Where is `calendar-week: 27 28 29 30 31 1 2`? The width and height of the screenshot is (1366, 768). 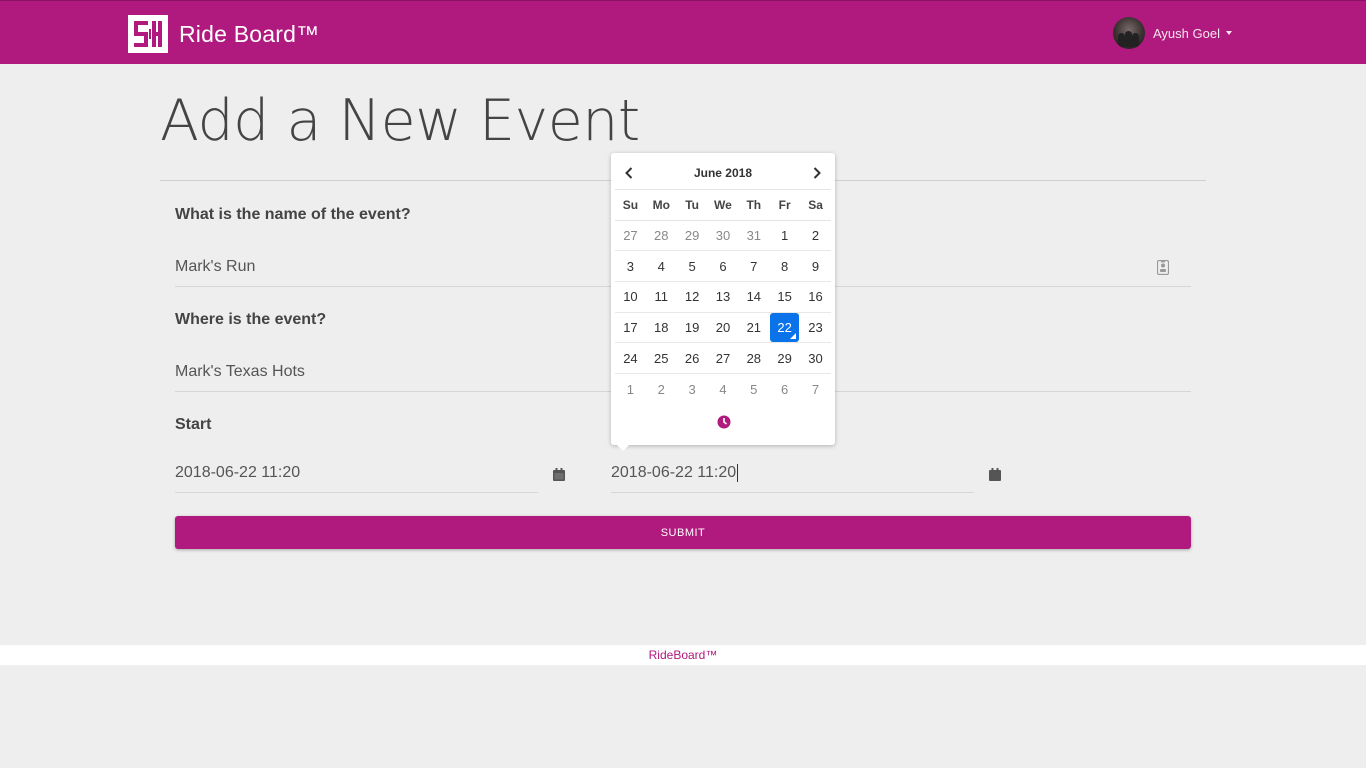 calendar-week: 27 28 29 30 31 1 2 is located at coordinates (723, 236).